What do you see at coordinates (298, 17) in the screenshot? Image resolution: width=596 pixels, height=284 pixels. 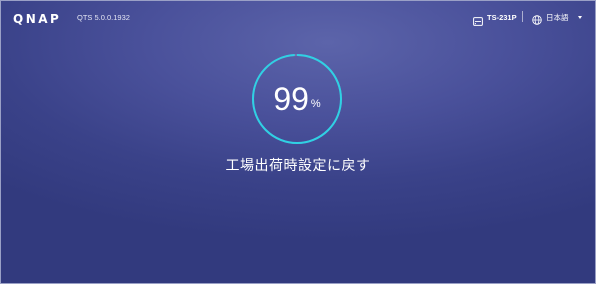 I see `top-bar: QNAP QTS 5.0.0.1932 TS-231P 日本語` at bounding box center [298, 17].